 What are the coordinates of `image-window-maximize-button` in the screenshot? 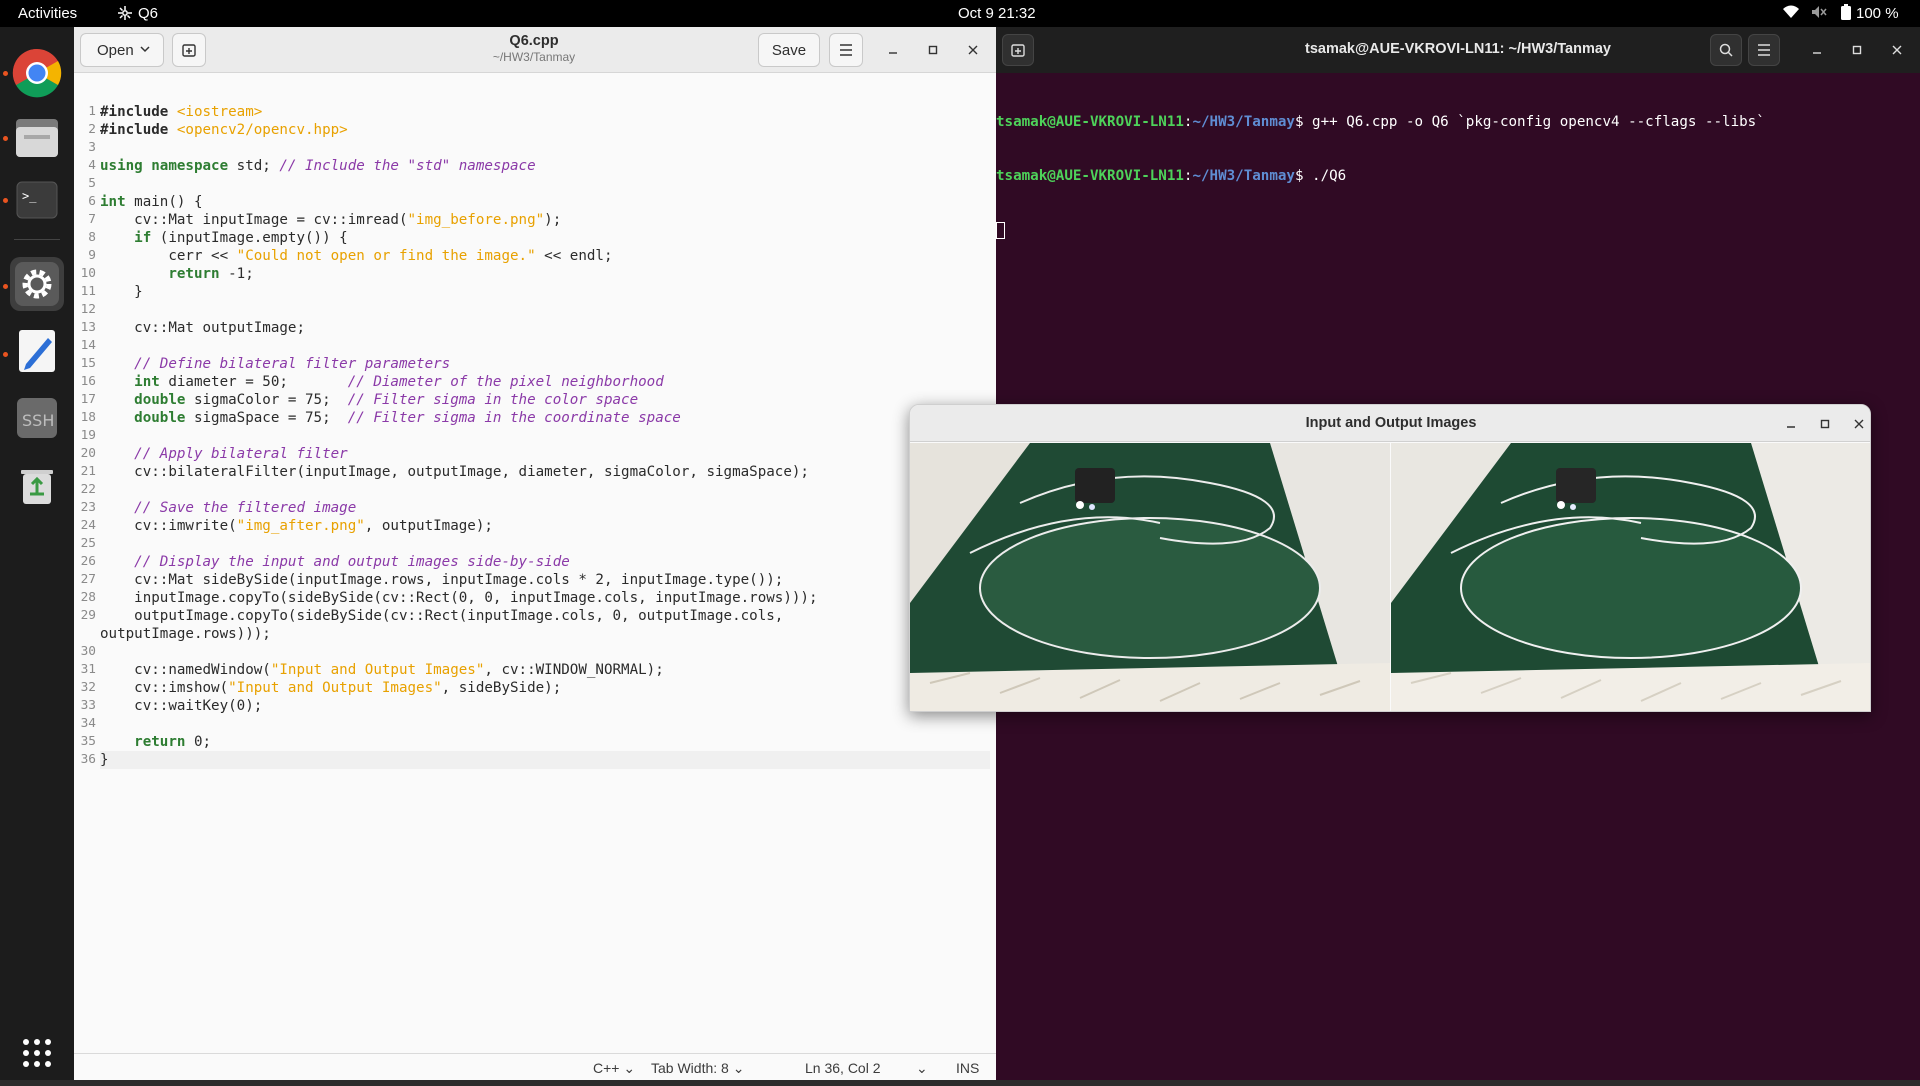 It's located at (1825, 424).